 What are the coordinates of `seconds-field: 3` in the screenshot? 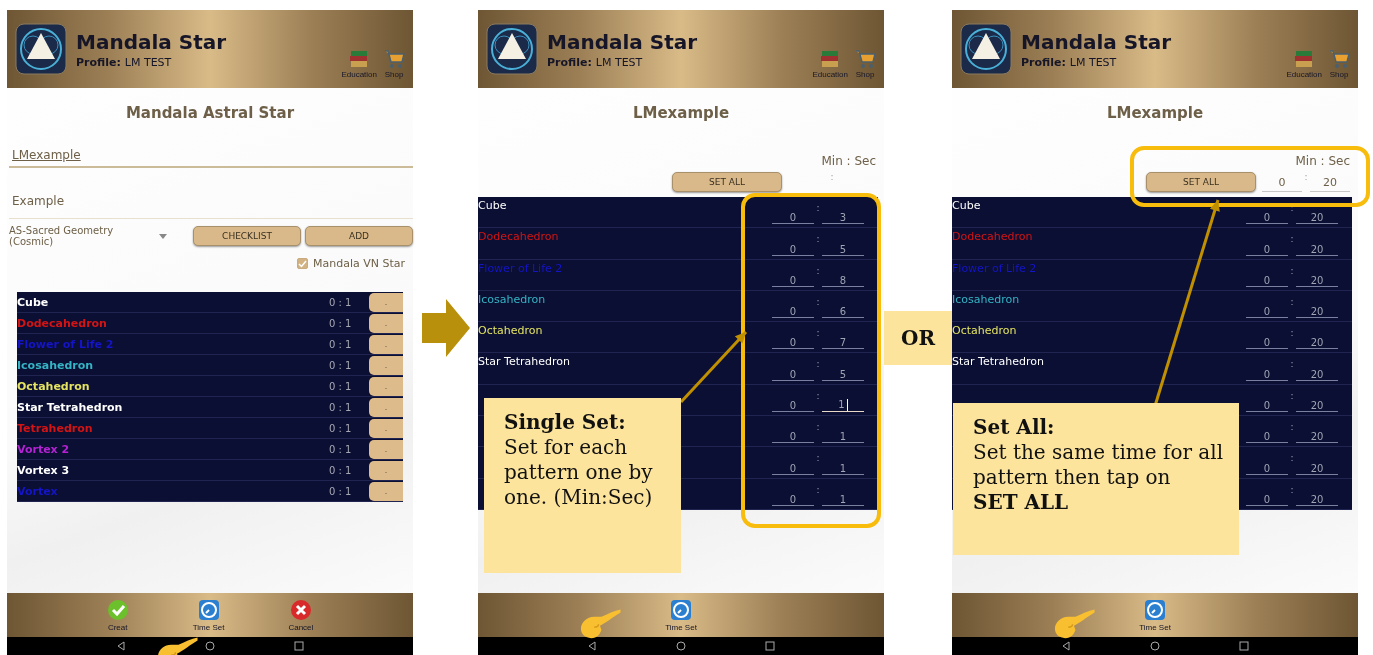 It's located at (843, 218).